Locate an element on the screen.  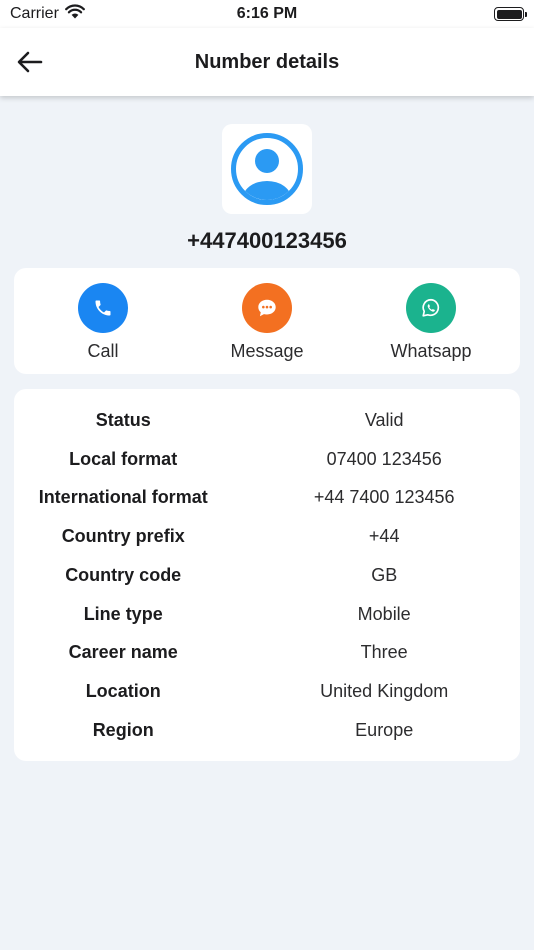
detail-row-location: Location United Kingdom is located at coordinates (267, 691).